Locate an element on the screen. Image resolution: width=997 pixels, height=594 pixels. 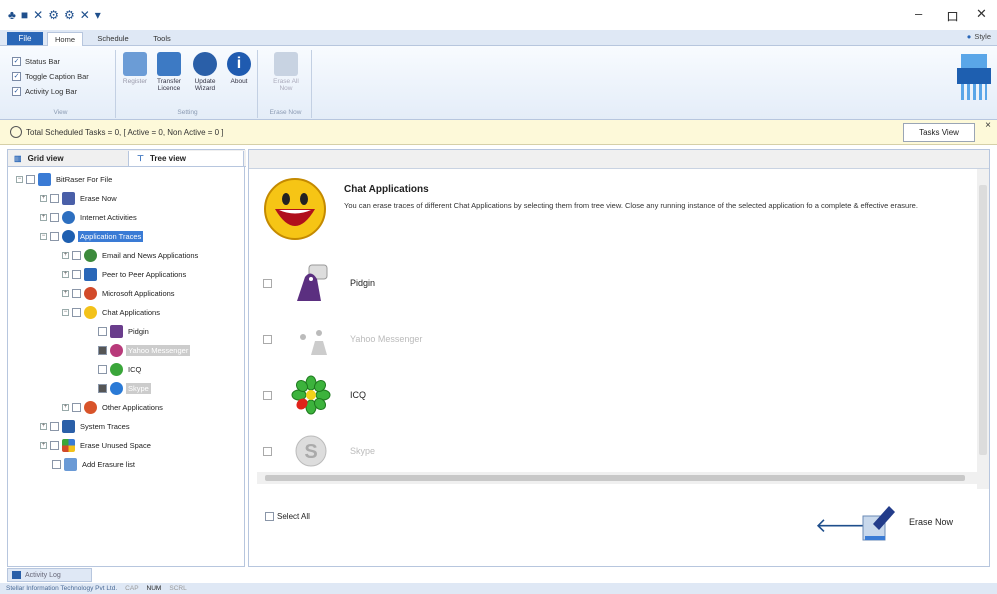
tree-item-bitraser: − BitRaser For File is located at coordinates (65, 179).